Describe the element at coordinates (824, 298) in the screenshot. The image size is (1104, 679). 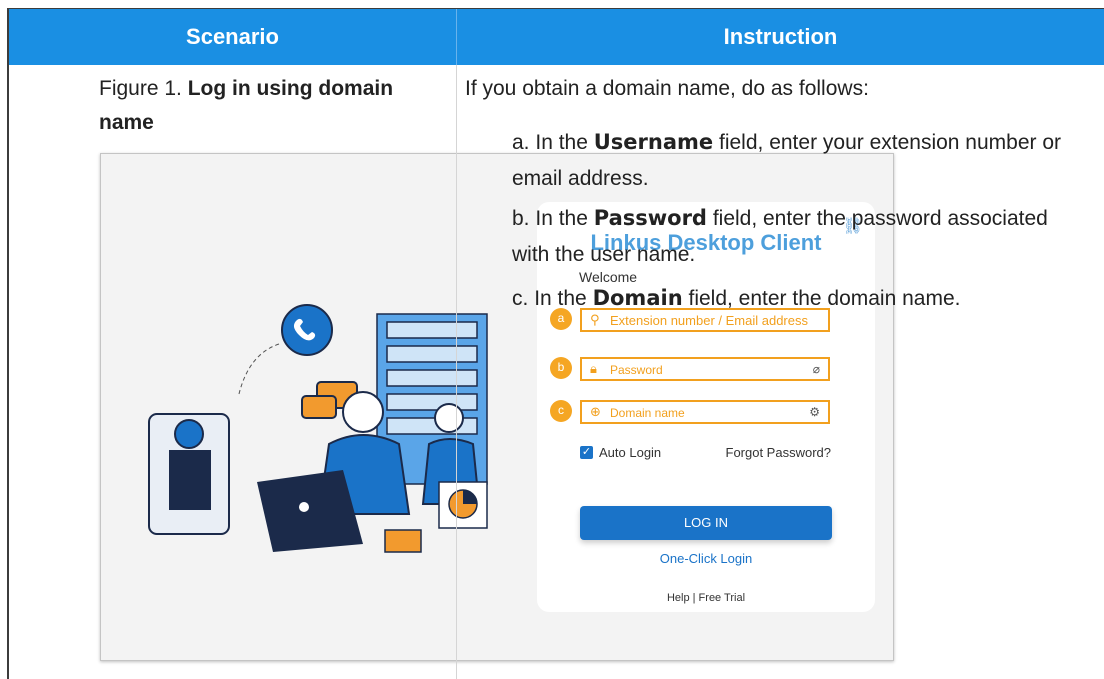
I see `step-text: field, enter the domain name.` at that location.